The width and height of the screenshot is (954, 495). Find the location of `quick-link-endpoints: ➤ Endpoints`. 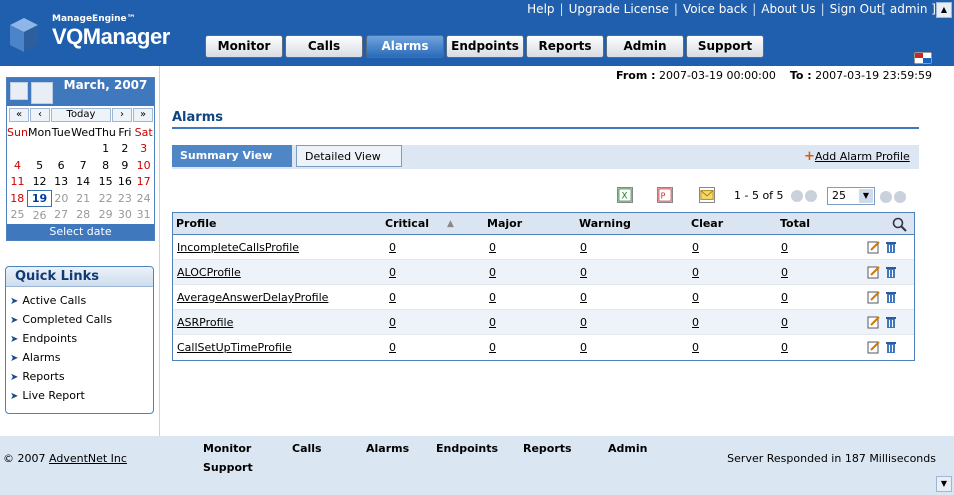

quick-link-endpoints: ➤ Endpoints is located at coordinates (79, 338).